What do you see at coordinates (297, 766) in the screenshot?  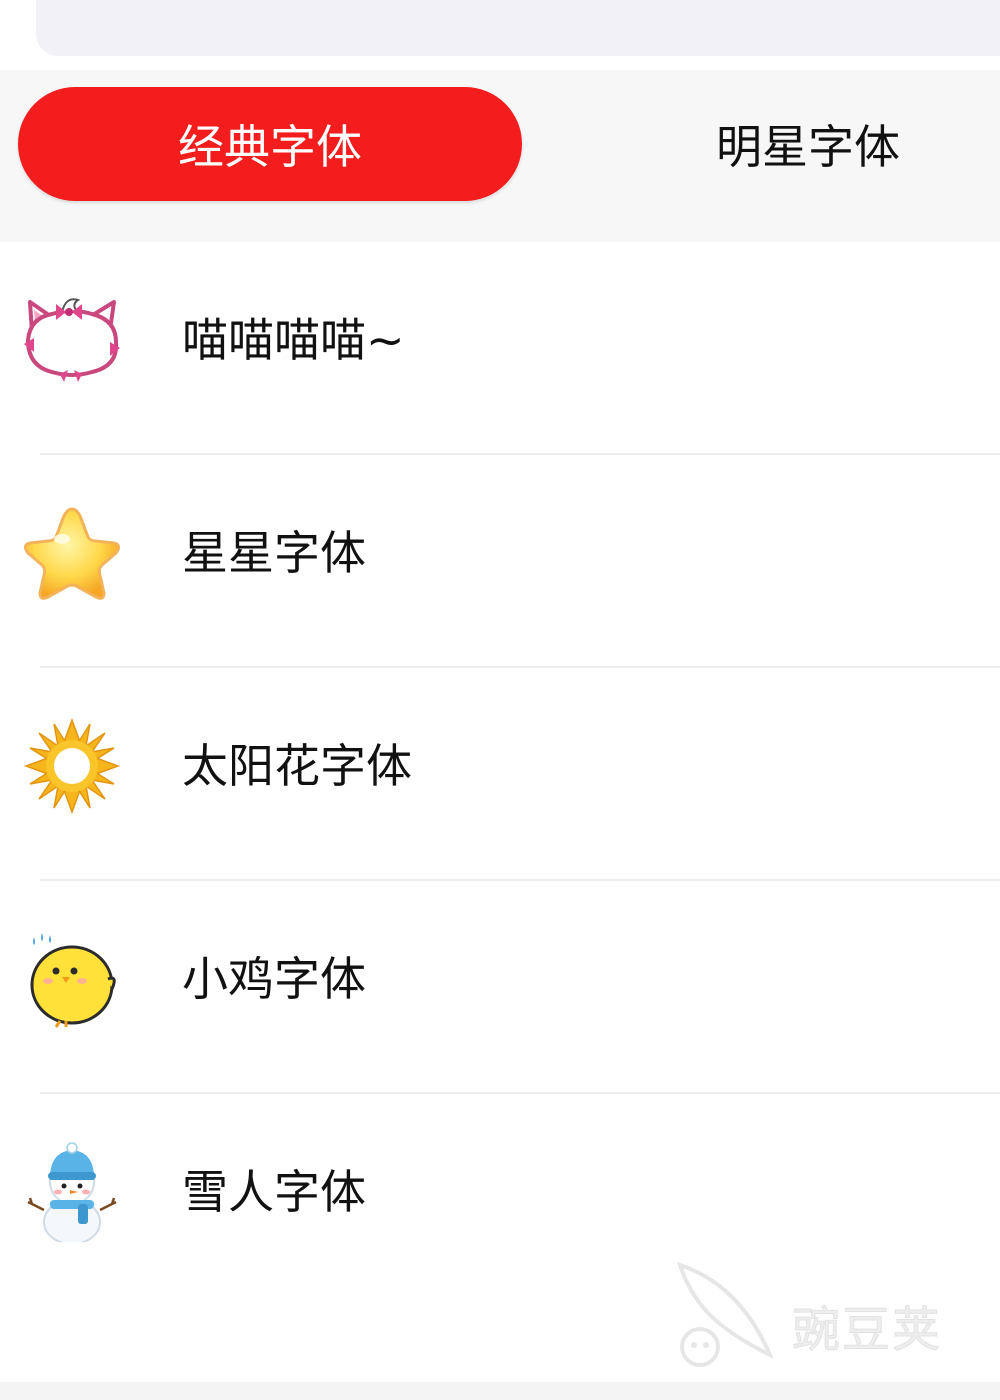 I see `font-name-label: 太阳花字体` at bounding box center [297, 766].